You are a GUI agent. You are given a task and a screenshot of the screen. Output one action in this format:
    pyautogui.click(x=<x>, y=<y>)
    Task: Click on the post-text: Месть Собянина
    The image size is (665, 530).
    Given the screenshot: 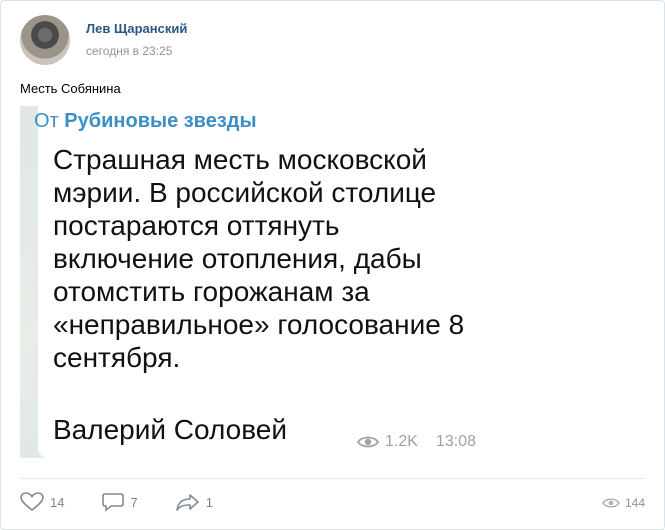 What is the action you would take?
    pyautogui.click(x=70, y=88)
    